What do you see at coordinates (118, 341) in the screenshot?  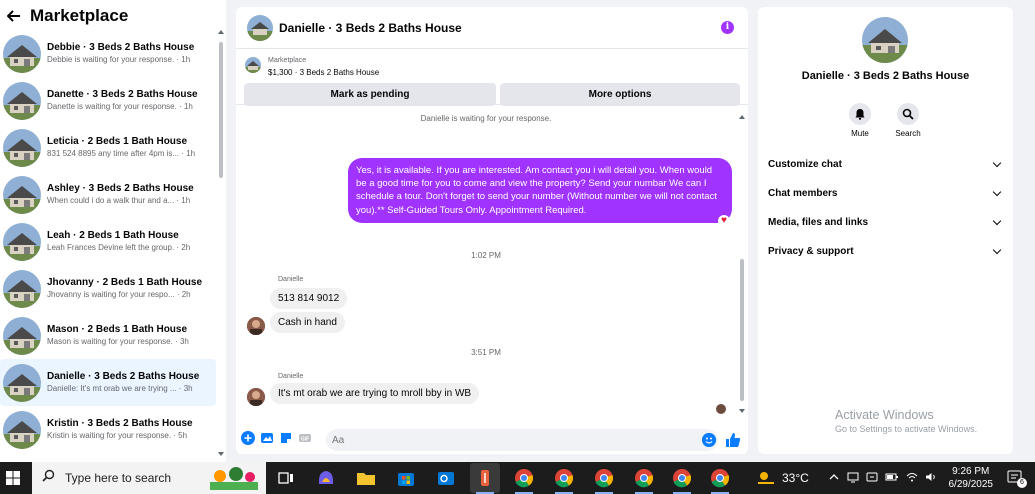 I see `conversation-preview: Mason is waiting for your response. · 3h` at bounding box center [118, 341].